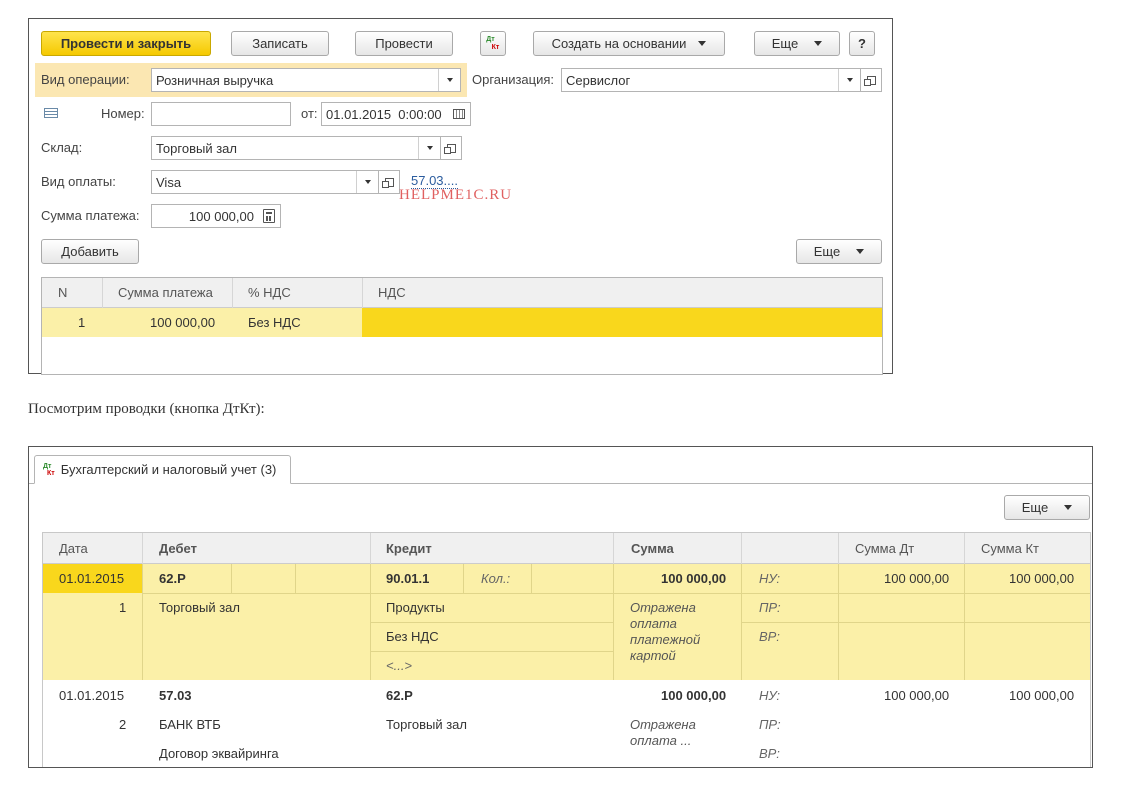  What do you see at coordinates (123, 113) in the screenshot?
I see `number-label: Номер:` at bounding box center [123, 113].